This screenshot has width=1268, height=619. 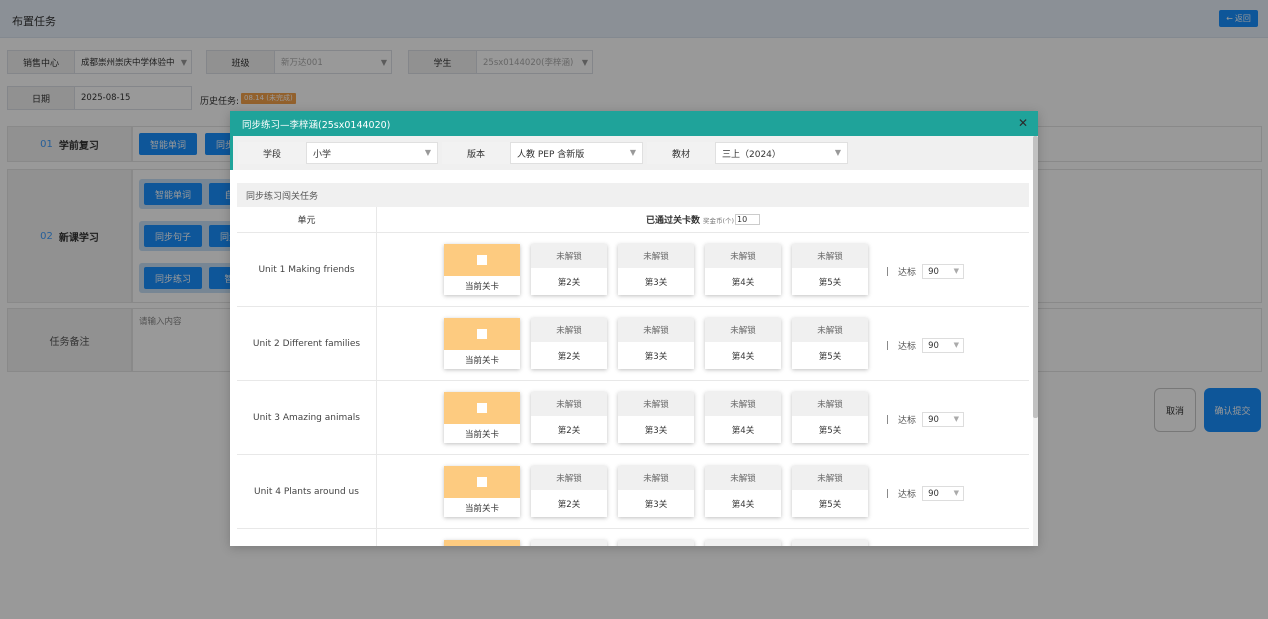 I want to click on unit-name, so click(x=307, y=537).